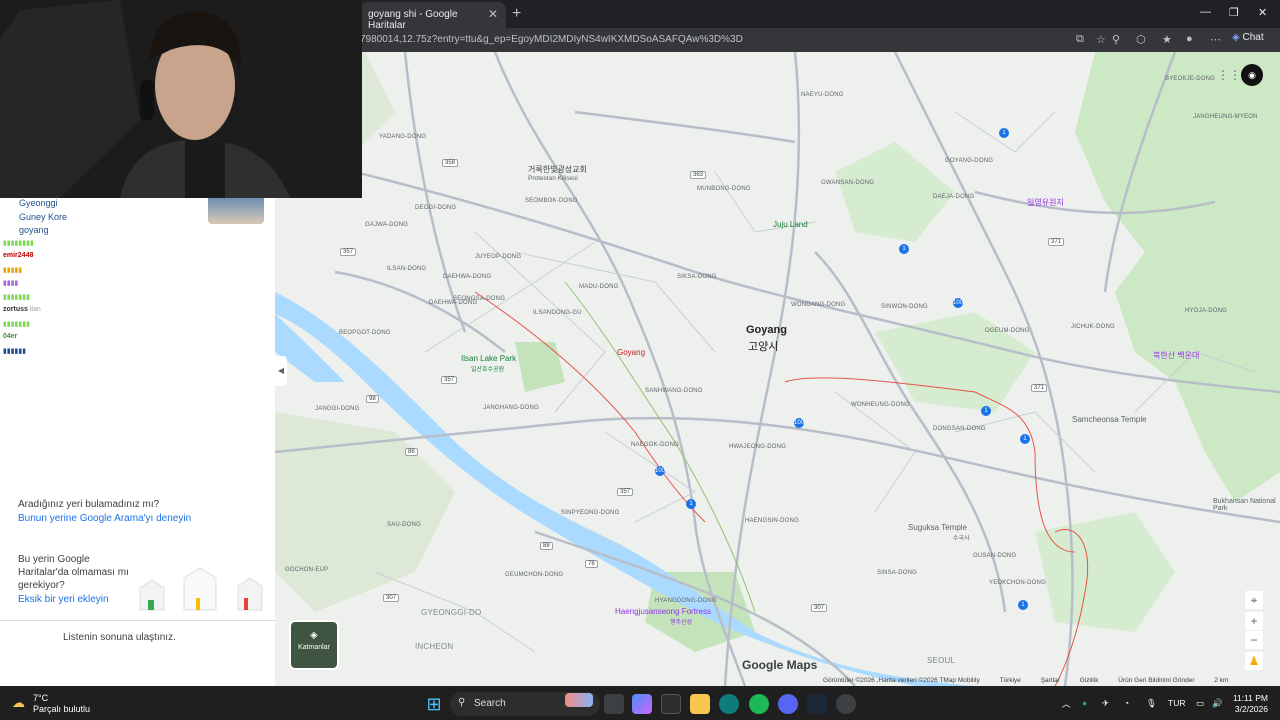 Image resolution: width=1280 pixels, height=720 pixels. Describe the element at coordinates (631, 352) in the screenshot. I see `pin-label: Goyang` at that location.